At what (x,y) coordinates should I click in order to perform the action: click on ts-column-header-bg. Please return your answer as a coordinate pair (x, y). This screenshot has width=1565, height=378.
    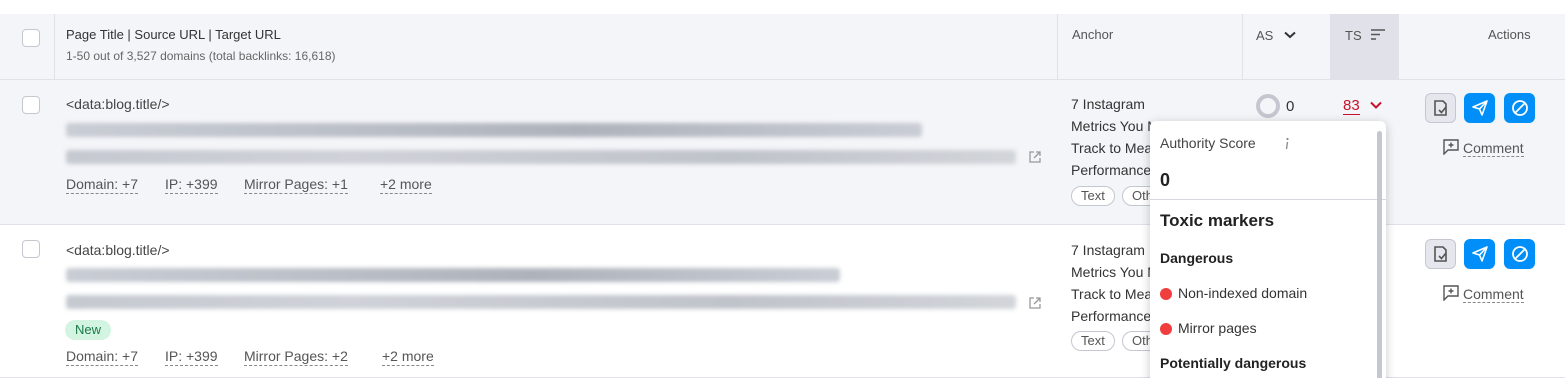
    Looking at the image, I should click on (1364, 47).